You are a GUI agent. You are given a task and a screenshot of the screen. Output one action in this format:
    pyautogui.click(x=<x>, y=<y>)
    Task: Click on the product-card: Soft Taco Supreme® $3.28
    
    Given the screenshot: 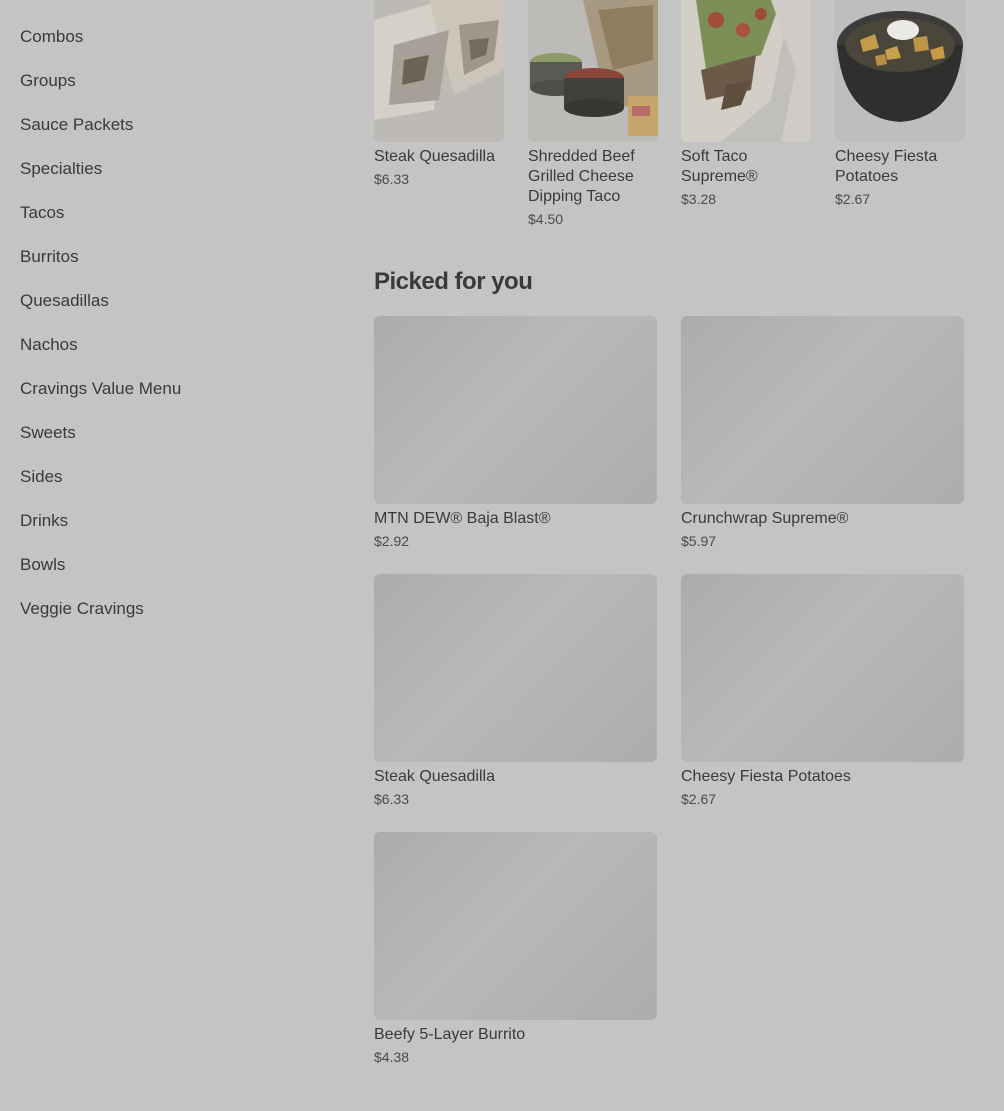 What is the action you would take?
    pyautogui.click(x=746, y=103)
    